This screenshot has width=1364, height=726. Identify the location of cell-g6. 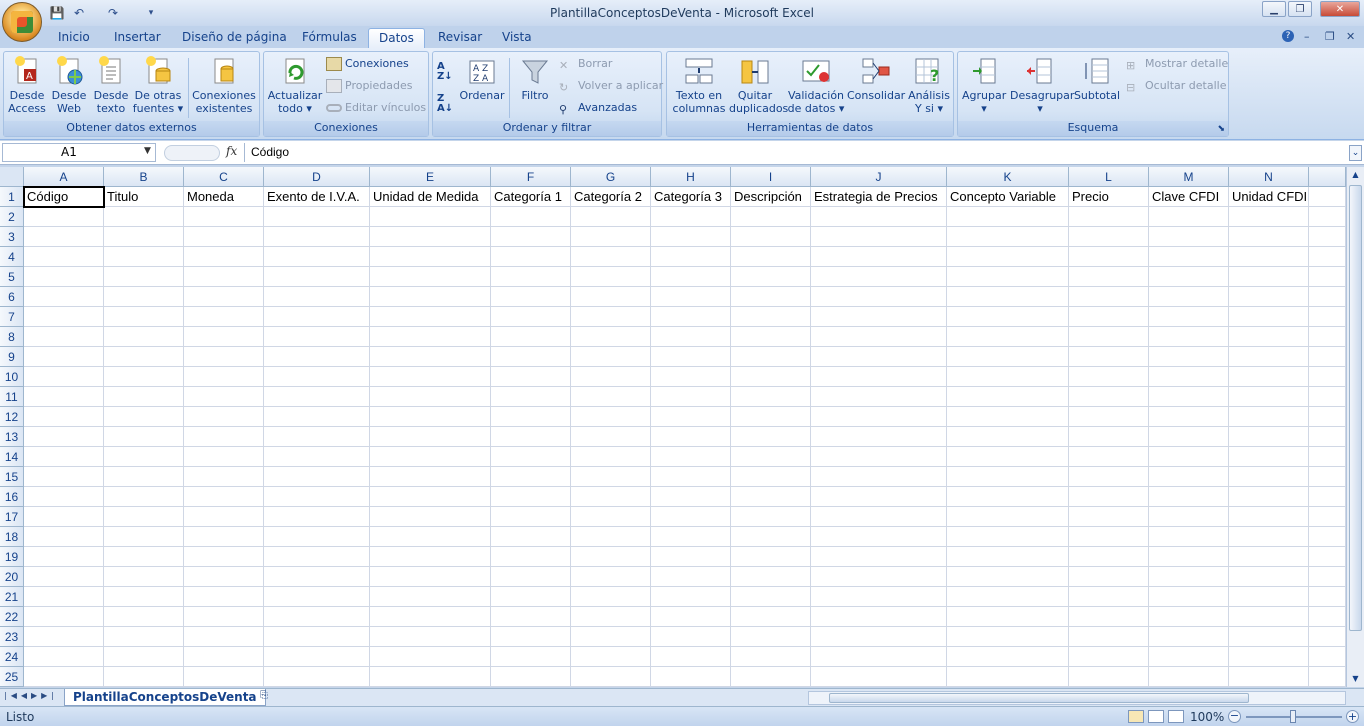
(611, 297).